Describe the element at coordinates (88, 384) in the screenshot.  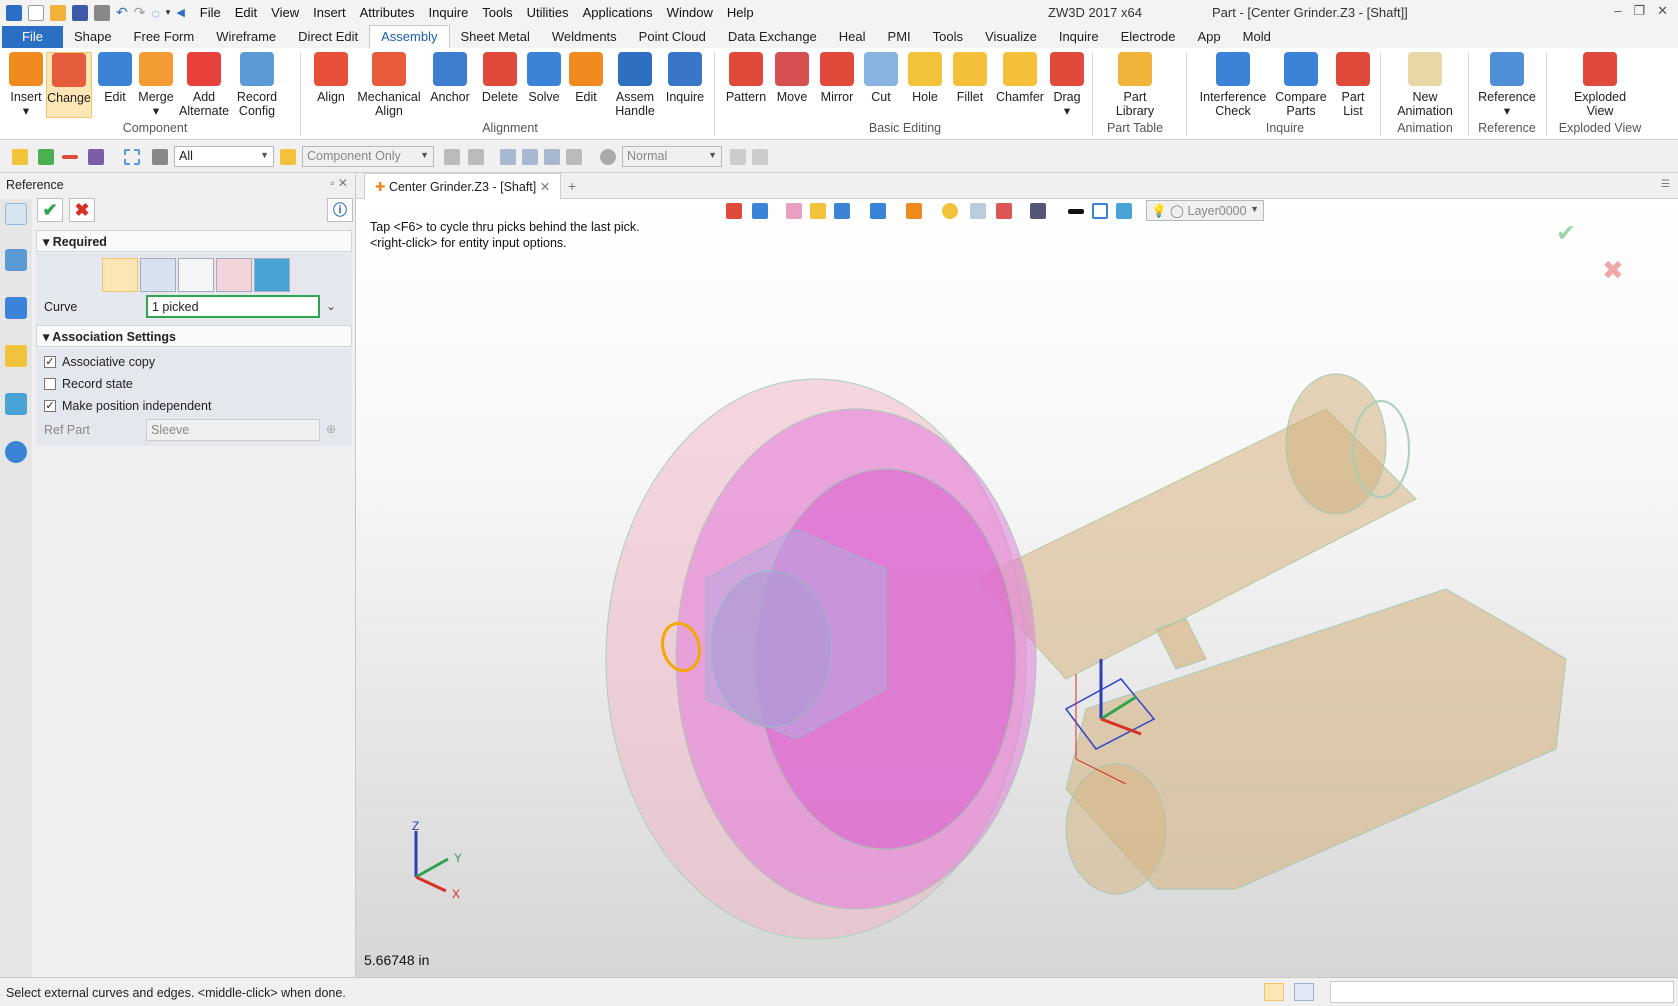
I see `record-state-checkbox: Record state` at that location.